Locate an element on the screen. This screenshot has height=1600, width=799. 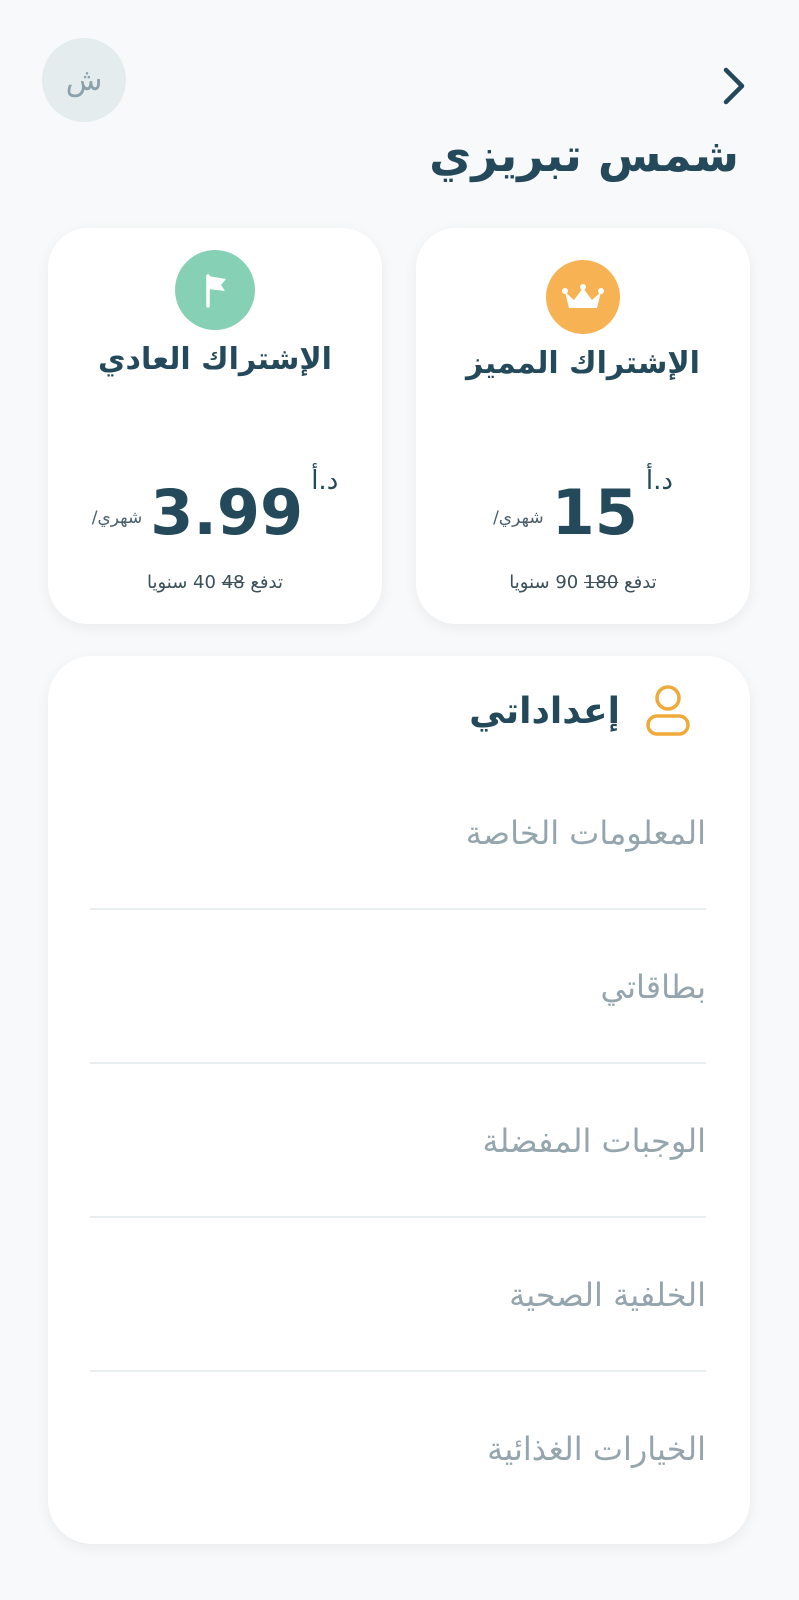
basic-yearly-old-price: 48 is located at coordinates (233, 582).